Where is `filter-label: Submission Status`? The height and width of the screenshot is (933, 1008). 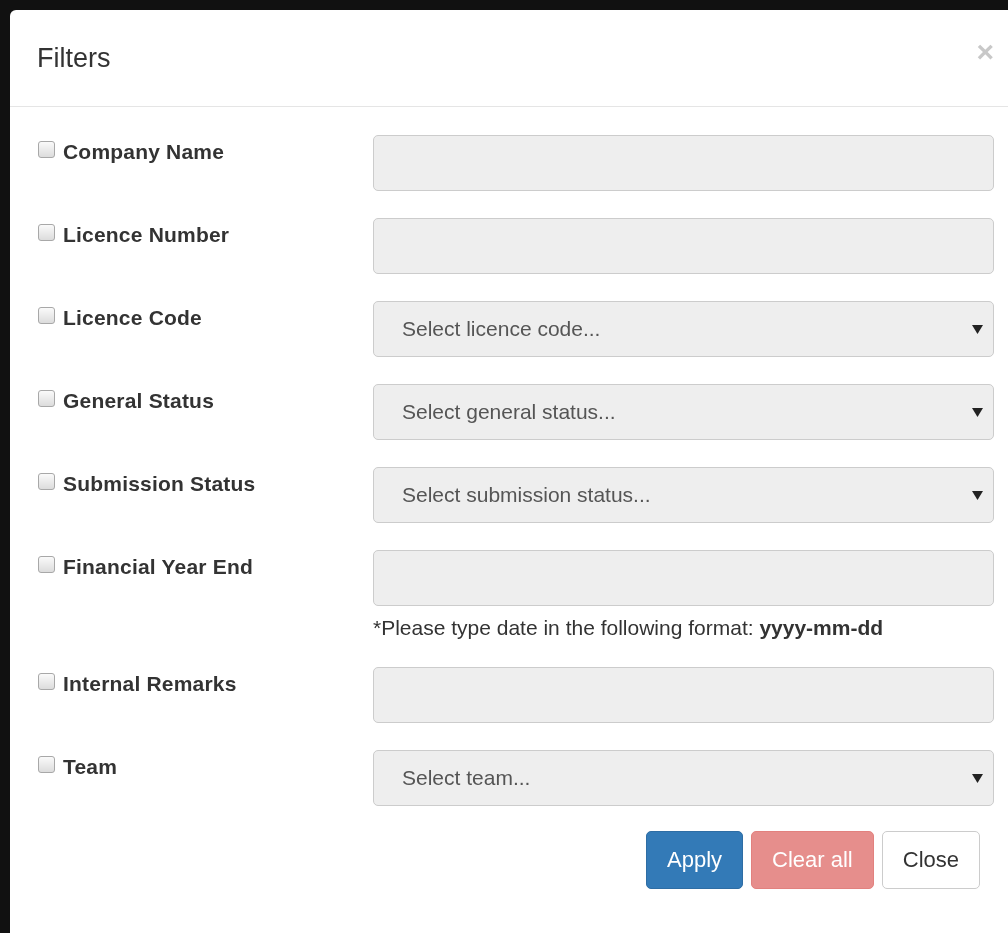 filter-label: Submission Status is located at coordinates (159, 484).